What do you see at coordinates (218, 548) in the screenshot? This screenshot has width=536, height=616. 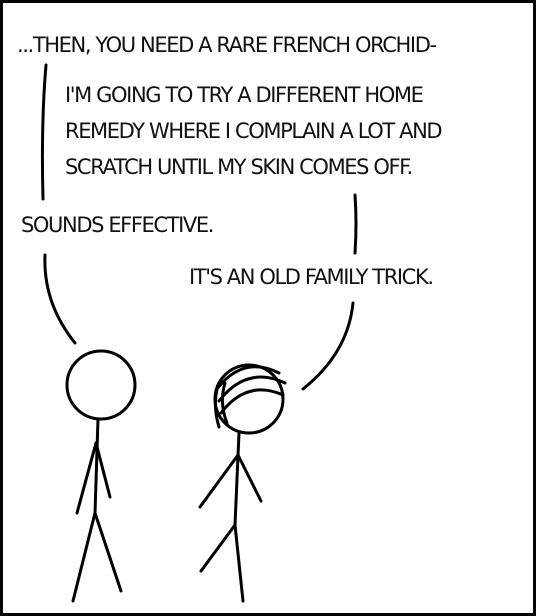 I see `right-figure-left-leg` at bounding box center [218, 548].